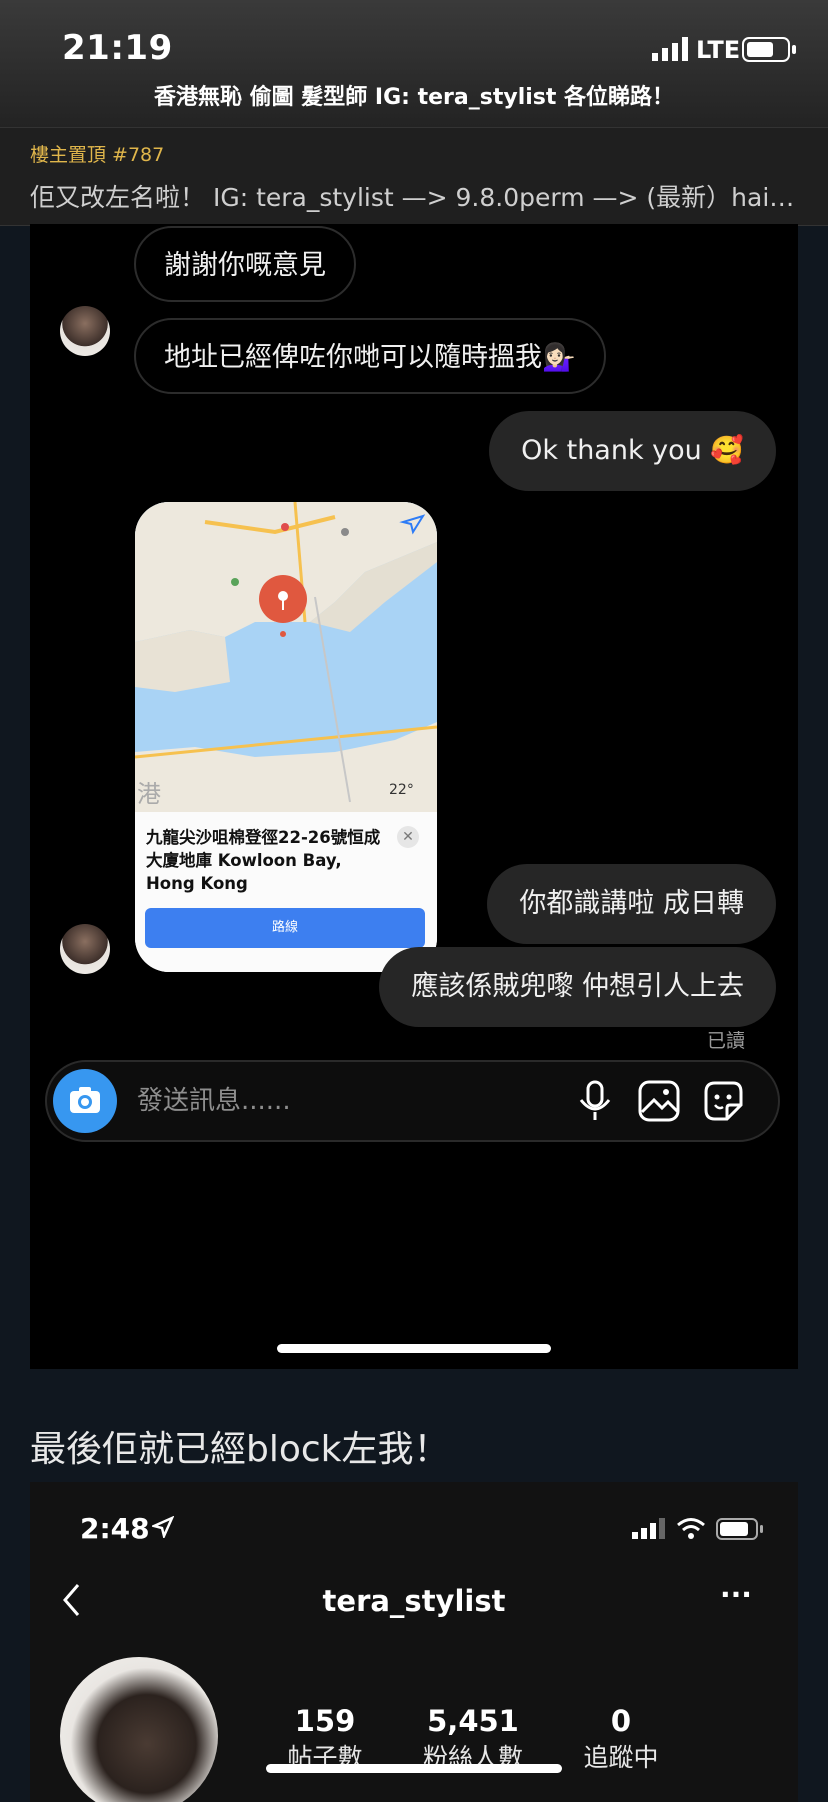 This screenshot has height=1802, width=828. What do you see at coordinates (473, 1721) in the screenshot?
I see `followers-count: 5,451` at bounding box center [473, 1721].